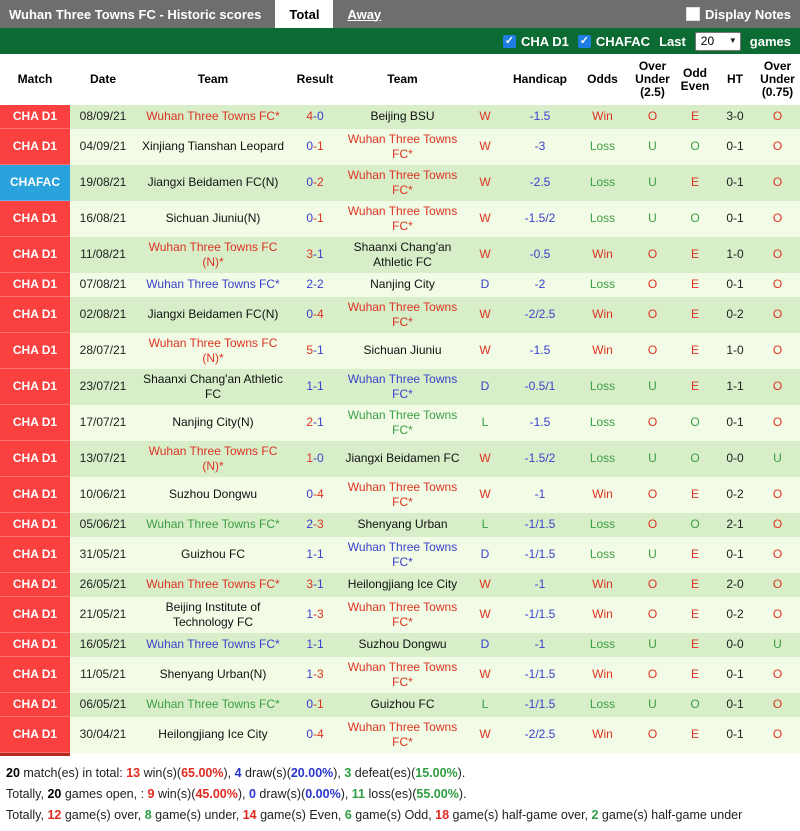 This screenshot has height=831, width=800. Describe the element at coordinates (304, 14) in the screenshot. I see `tab-total: Total` at that location.